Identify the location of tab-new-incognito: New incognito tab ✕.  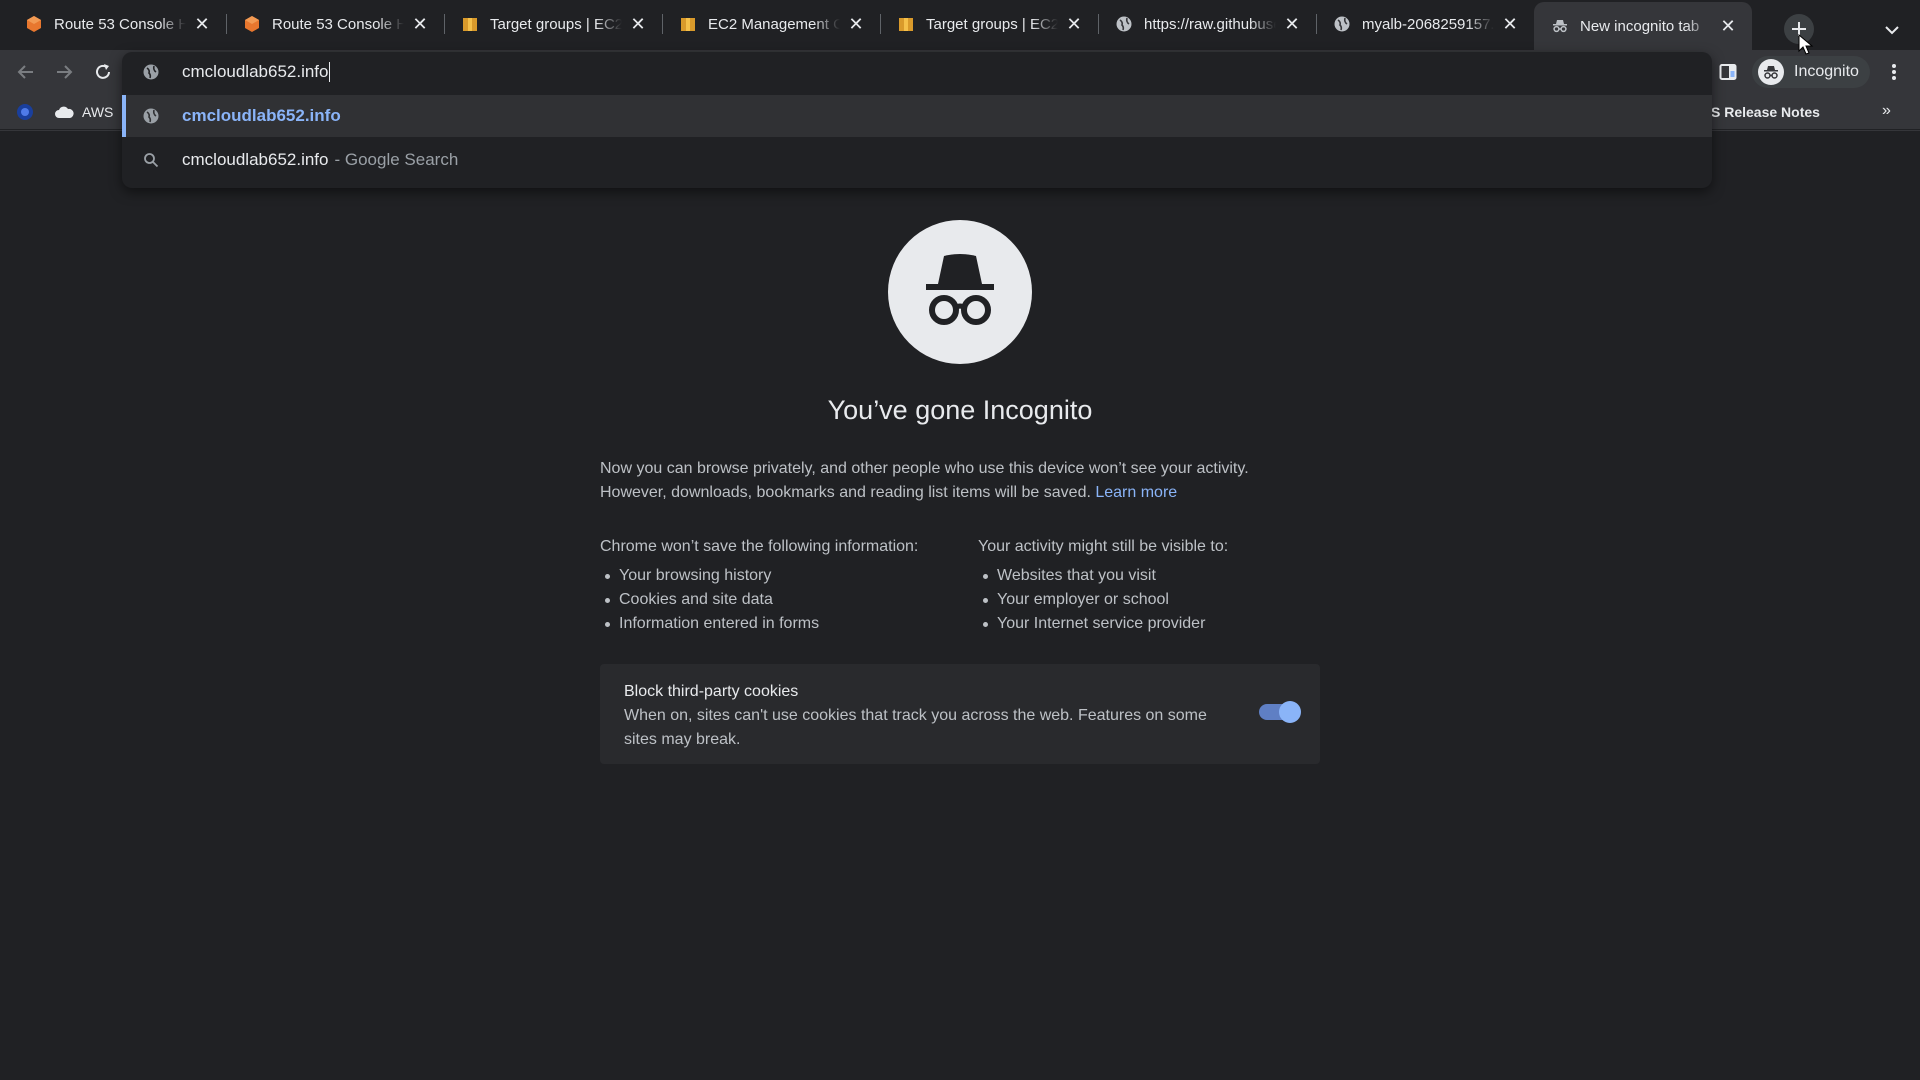
(1643, 26).